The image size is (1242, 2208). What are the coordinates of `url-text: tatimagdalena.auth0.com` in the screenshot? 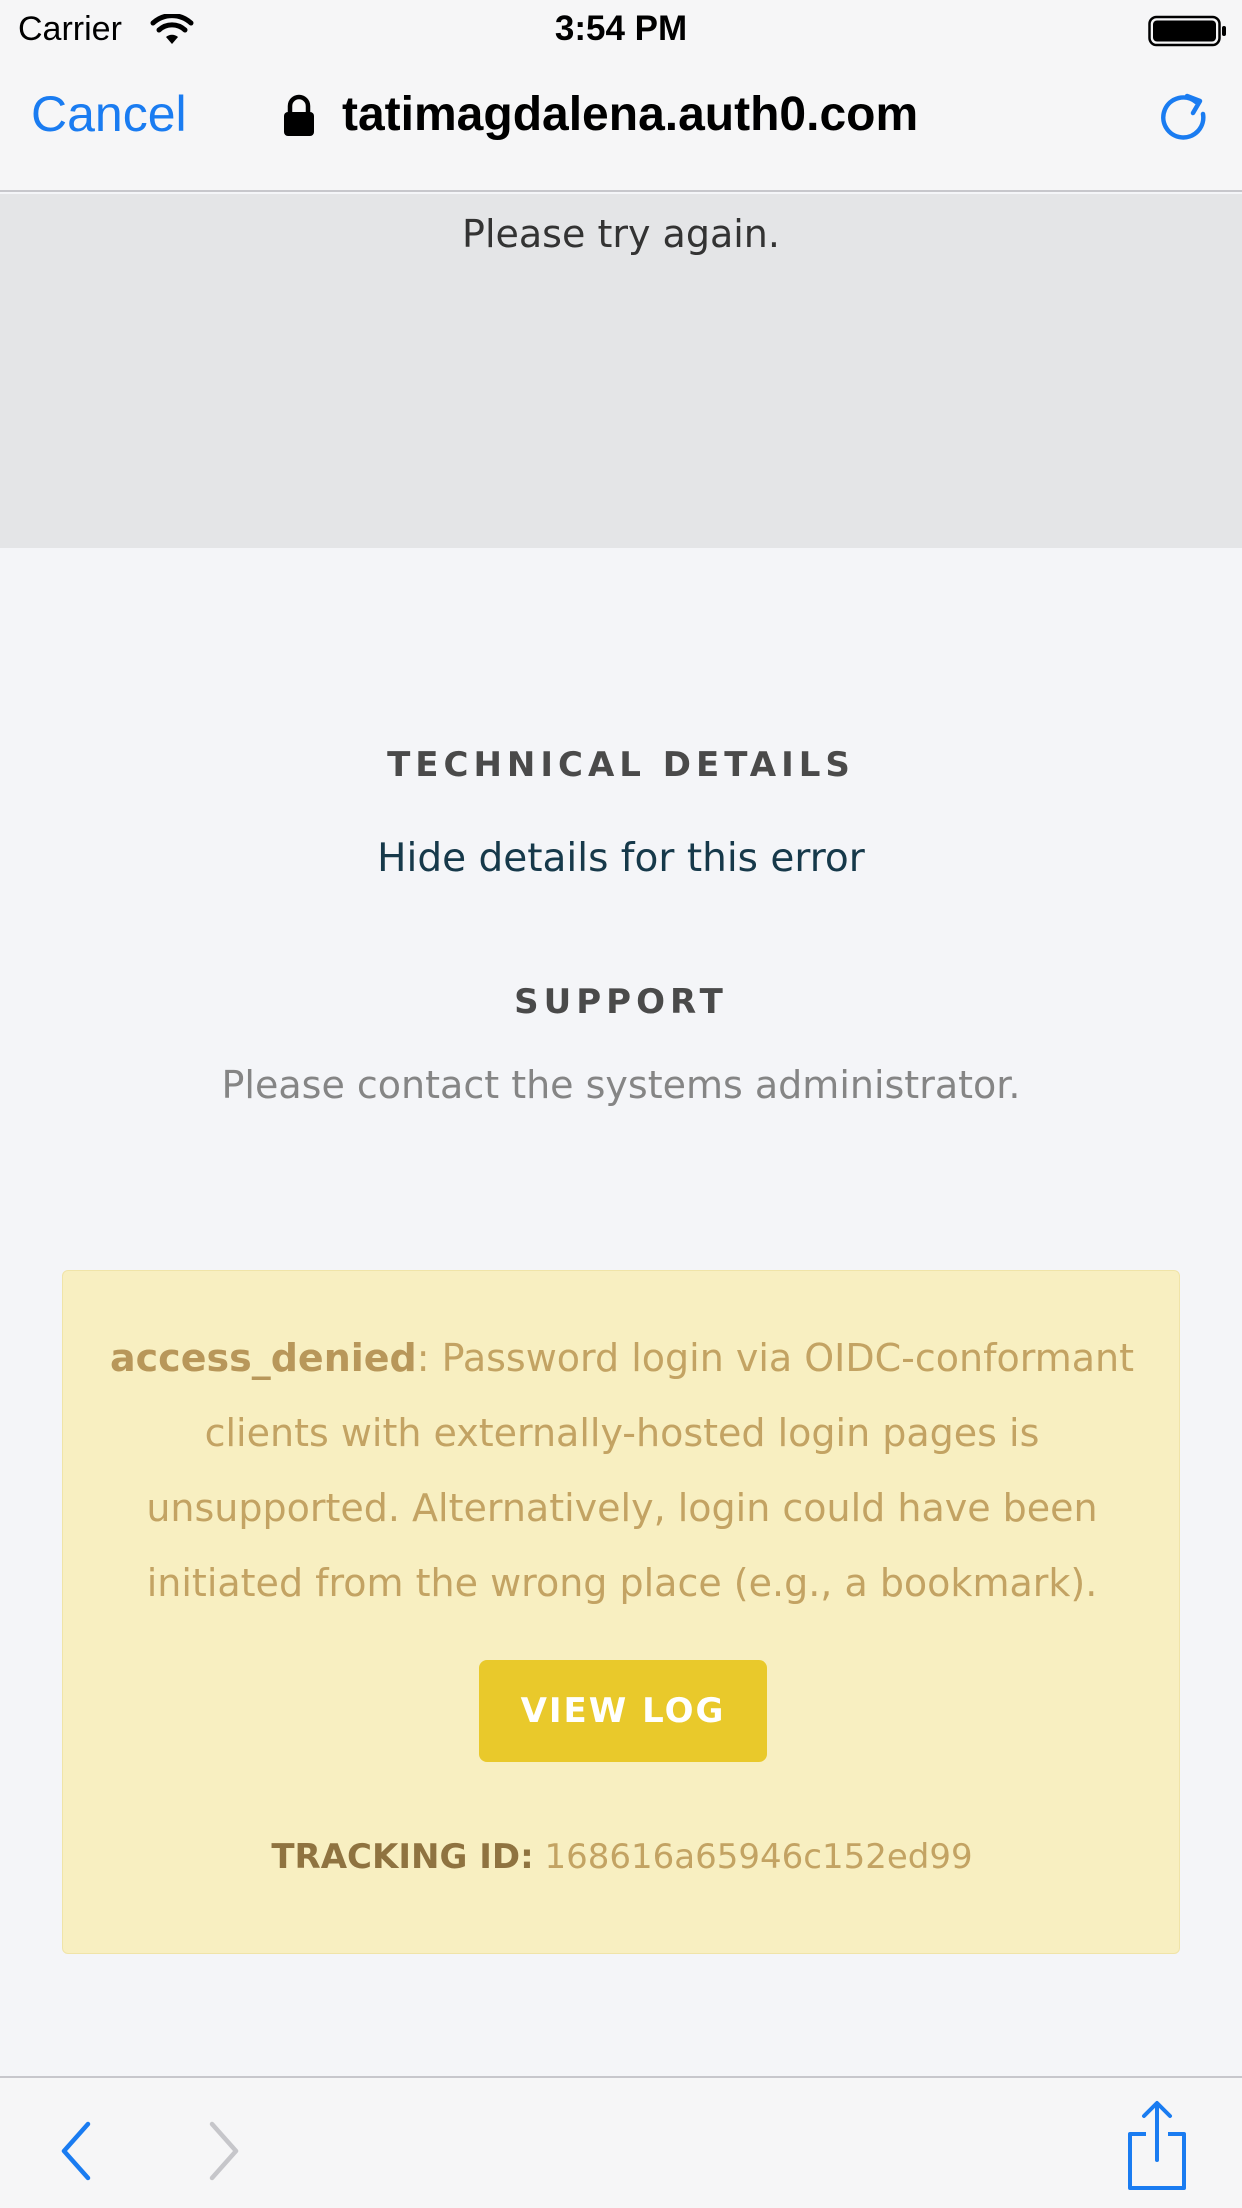 It's located at (630, 114).